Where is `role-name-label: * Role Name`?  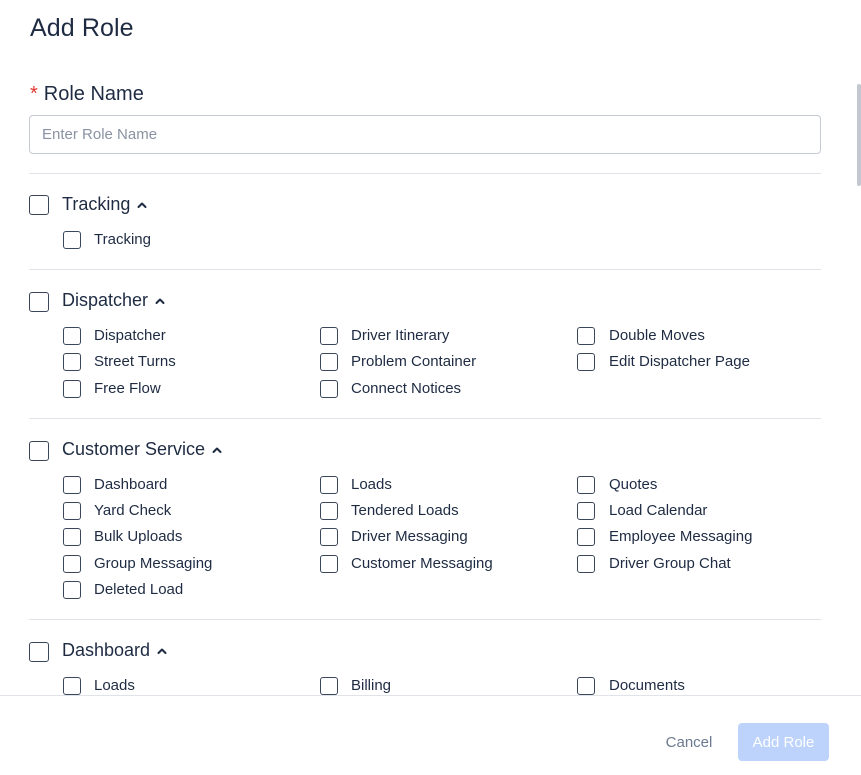
role-name-label: * Role Name is located at coordinates (87, 94).